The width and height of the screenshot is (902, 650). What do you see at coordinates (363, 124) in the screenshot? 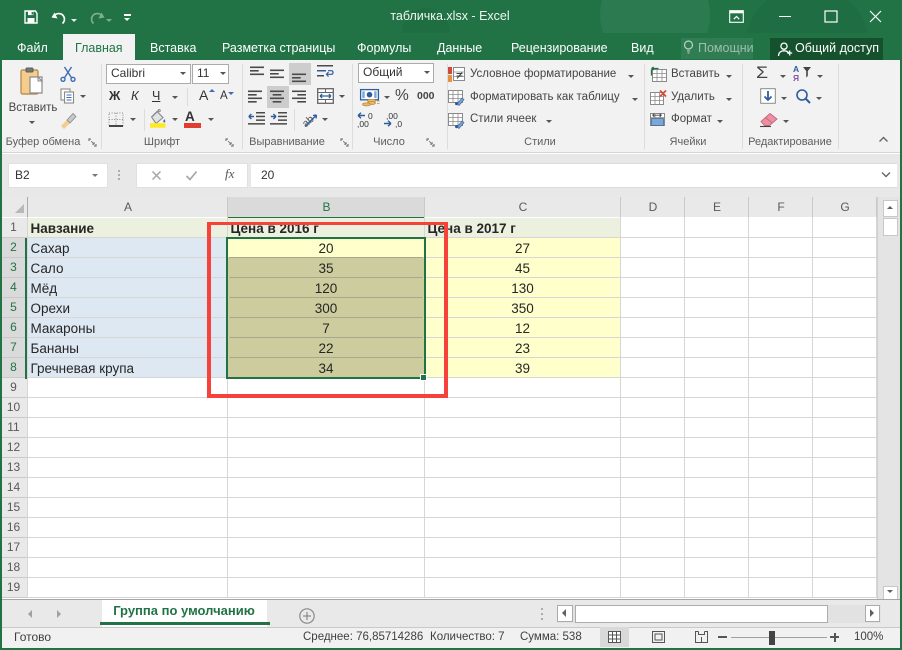
I see `svg-text: ,00` at bounding box center [363, 124].